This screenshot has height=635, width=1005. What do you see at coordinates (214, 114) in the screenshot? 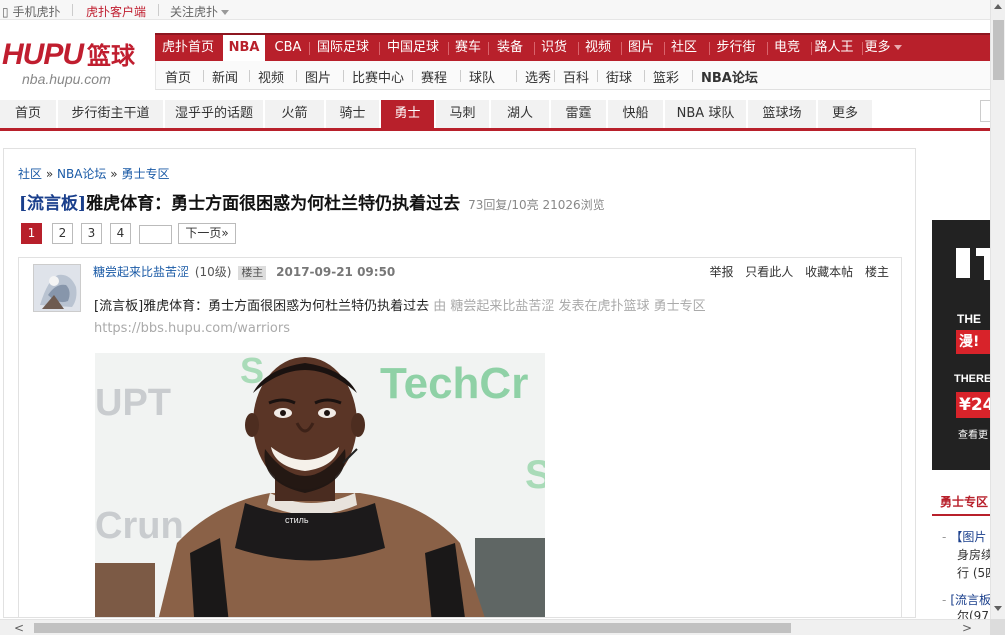
I see `team-nav-item: 湿乎乎的话题` at bounding box center [214, 114].